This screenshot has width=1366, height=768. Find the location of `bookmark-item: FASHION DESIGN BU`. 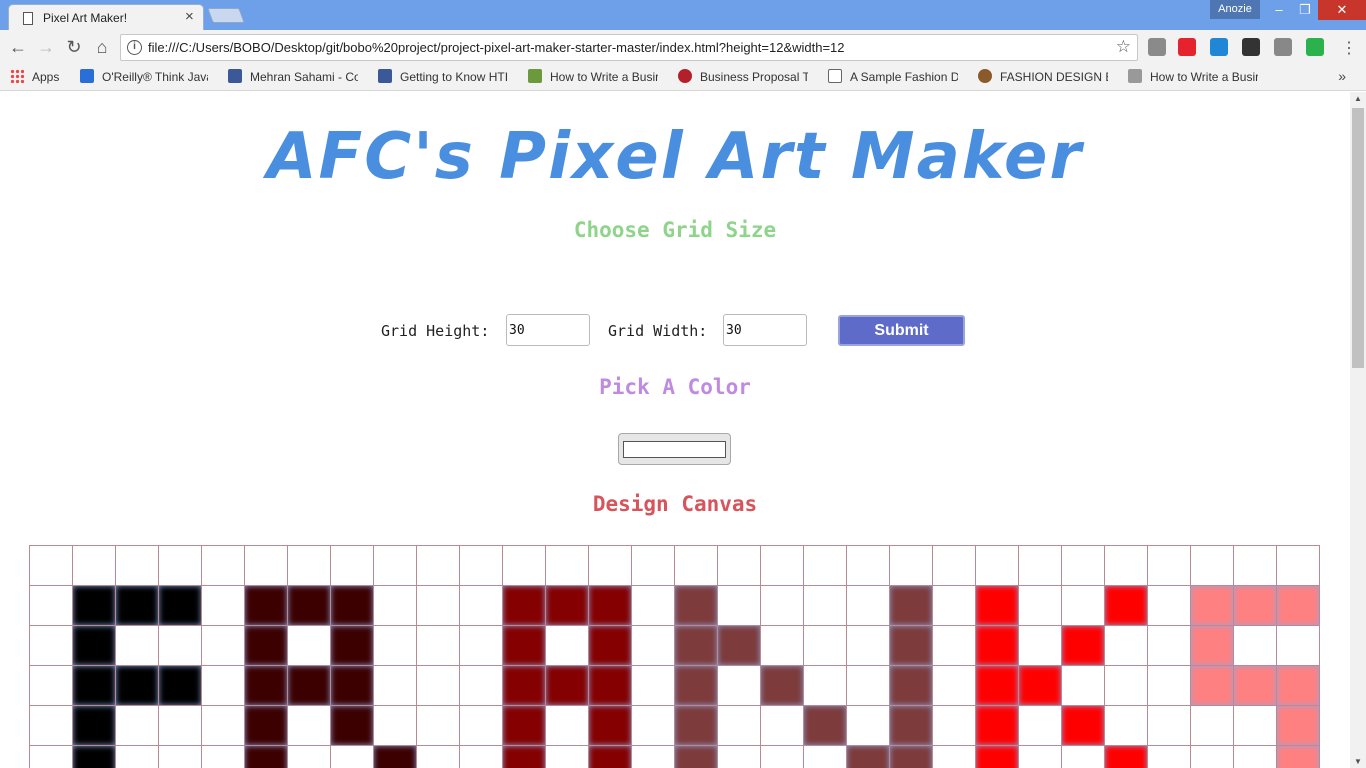

bookmark-item: FASHION DESIGN BU is located at coordinates (1043, 78).